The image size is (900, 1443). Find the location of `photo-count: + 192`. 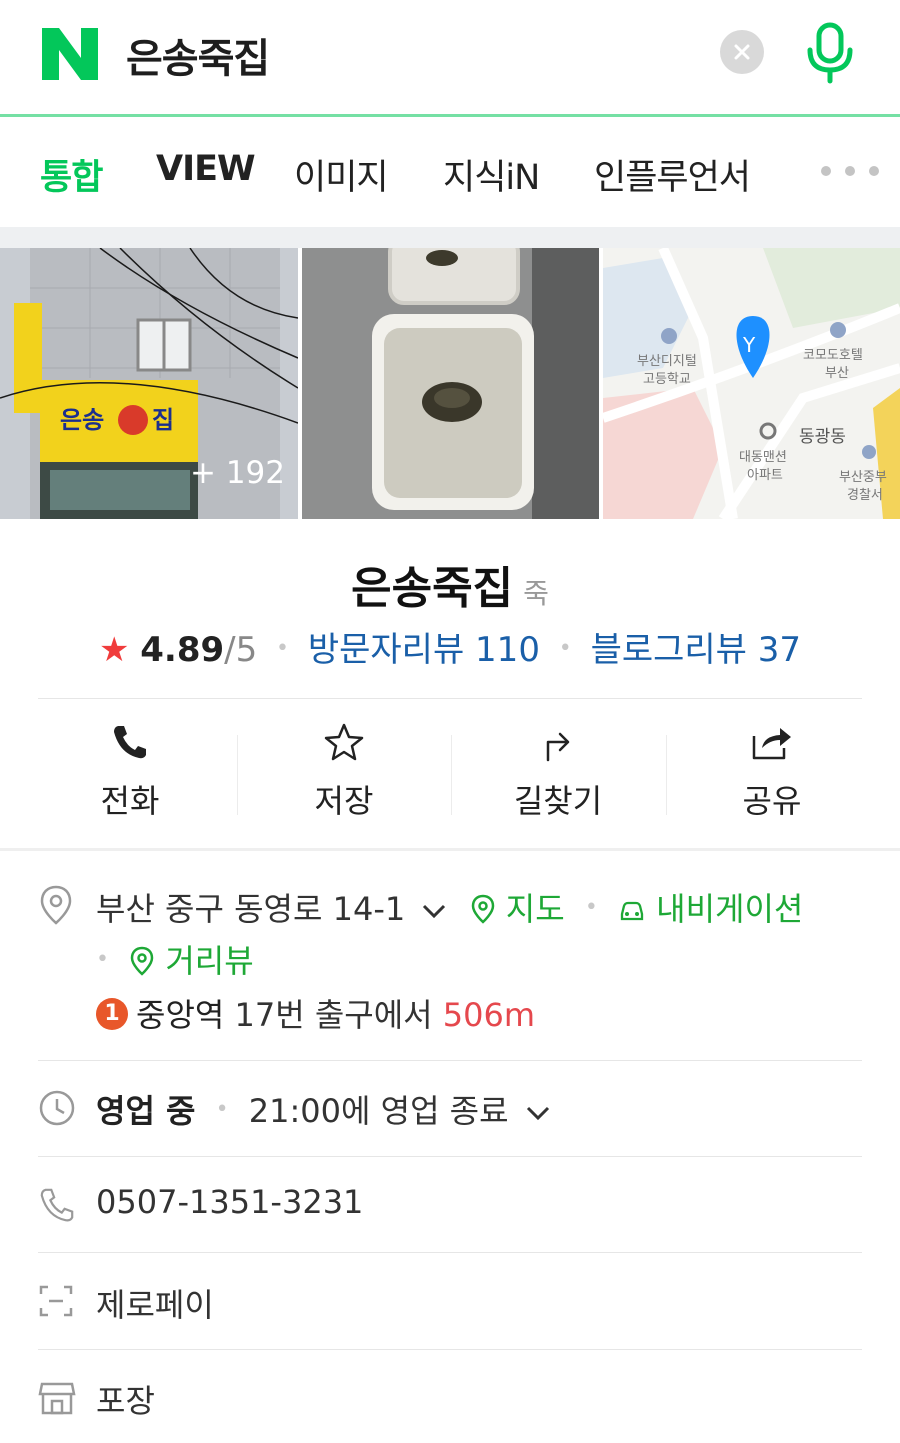

photo-count: + 192 is located at coordinates (237, 473).